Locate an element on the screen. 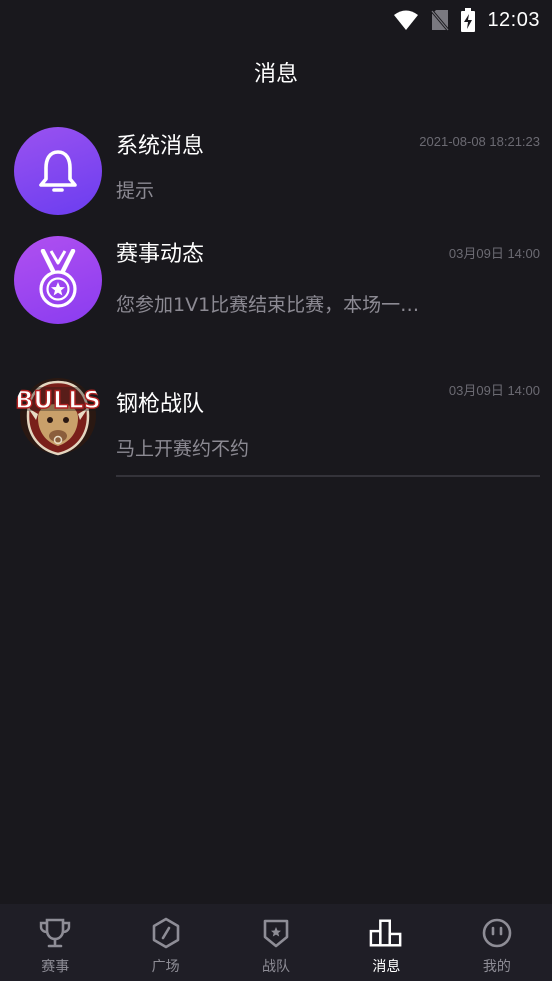  nav-item-square: 广场 is located at coordinates (165, 942).